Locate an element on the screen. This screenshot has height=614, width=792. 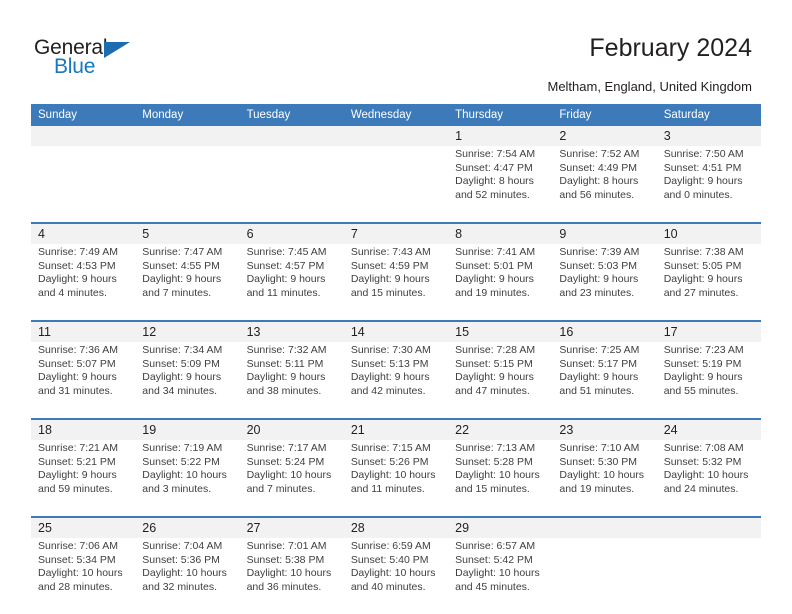
sunset-text: Sunset: 5:15 PM is located at coordinates (494, 363).